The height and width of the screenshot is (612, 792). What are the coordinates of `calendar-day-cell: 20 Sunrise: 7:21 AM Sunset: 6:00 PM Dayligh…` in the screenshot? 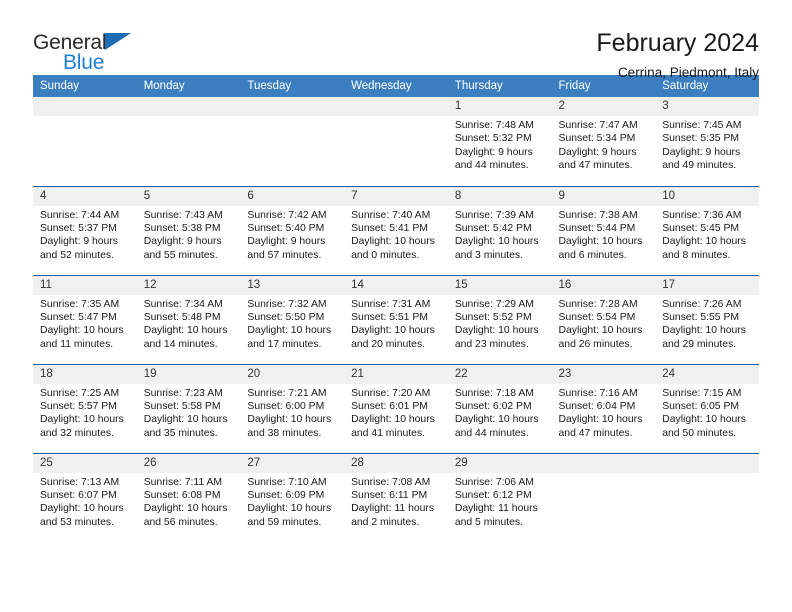 It's located at (292, 408).